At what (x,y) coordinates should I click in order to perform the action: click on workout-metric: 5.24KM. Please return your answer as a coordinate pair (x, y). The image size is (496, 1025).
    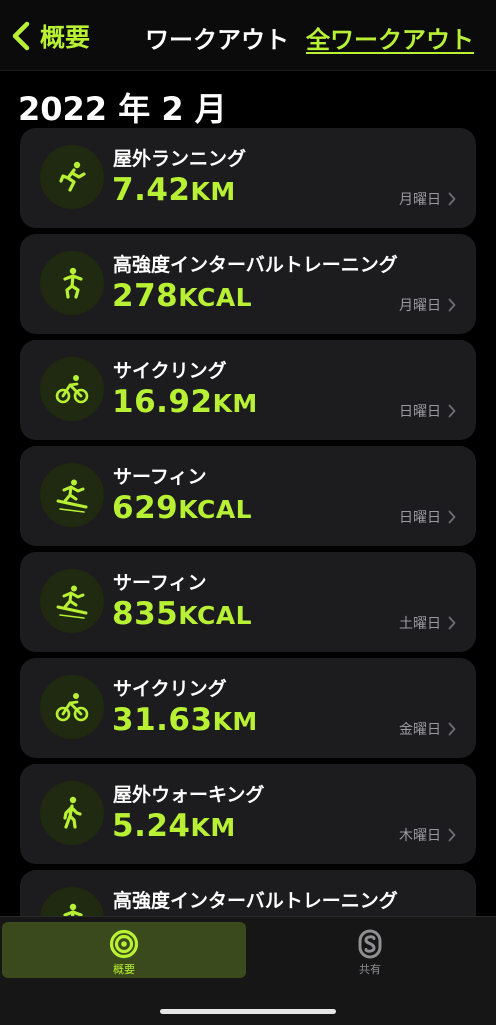
    Looking at the image, I should click on (174, 826).